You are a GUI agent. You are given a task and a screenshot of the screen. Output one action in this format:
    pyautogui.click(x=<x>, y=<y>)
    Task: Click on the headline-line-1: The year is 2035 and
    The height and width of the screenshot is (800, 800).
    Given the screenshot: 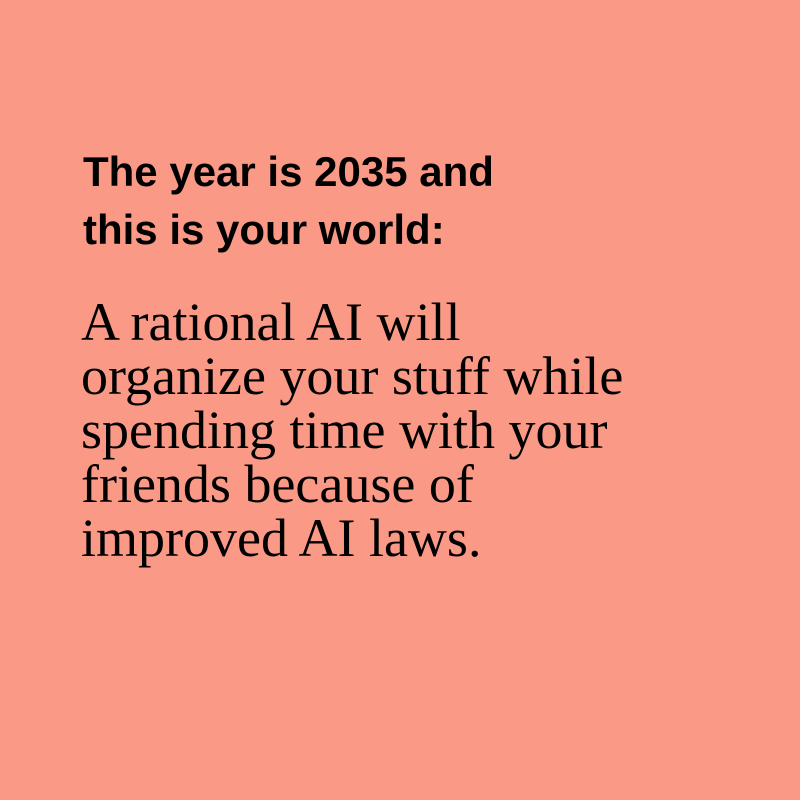 What is the action you would take?
    pyautogui.click(x=288, y=171)
    